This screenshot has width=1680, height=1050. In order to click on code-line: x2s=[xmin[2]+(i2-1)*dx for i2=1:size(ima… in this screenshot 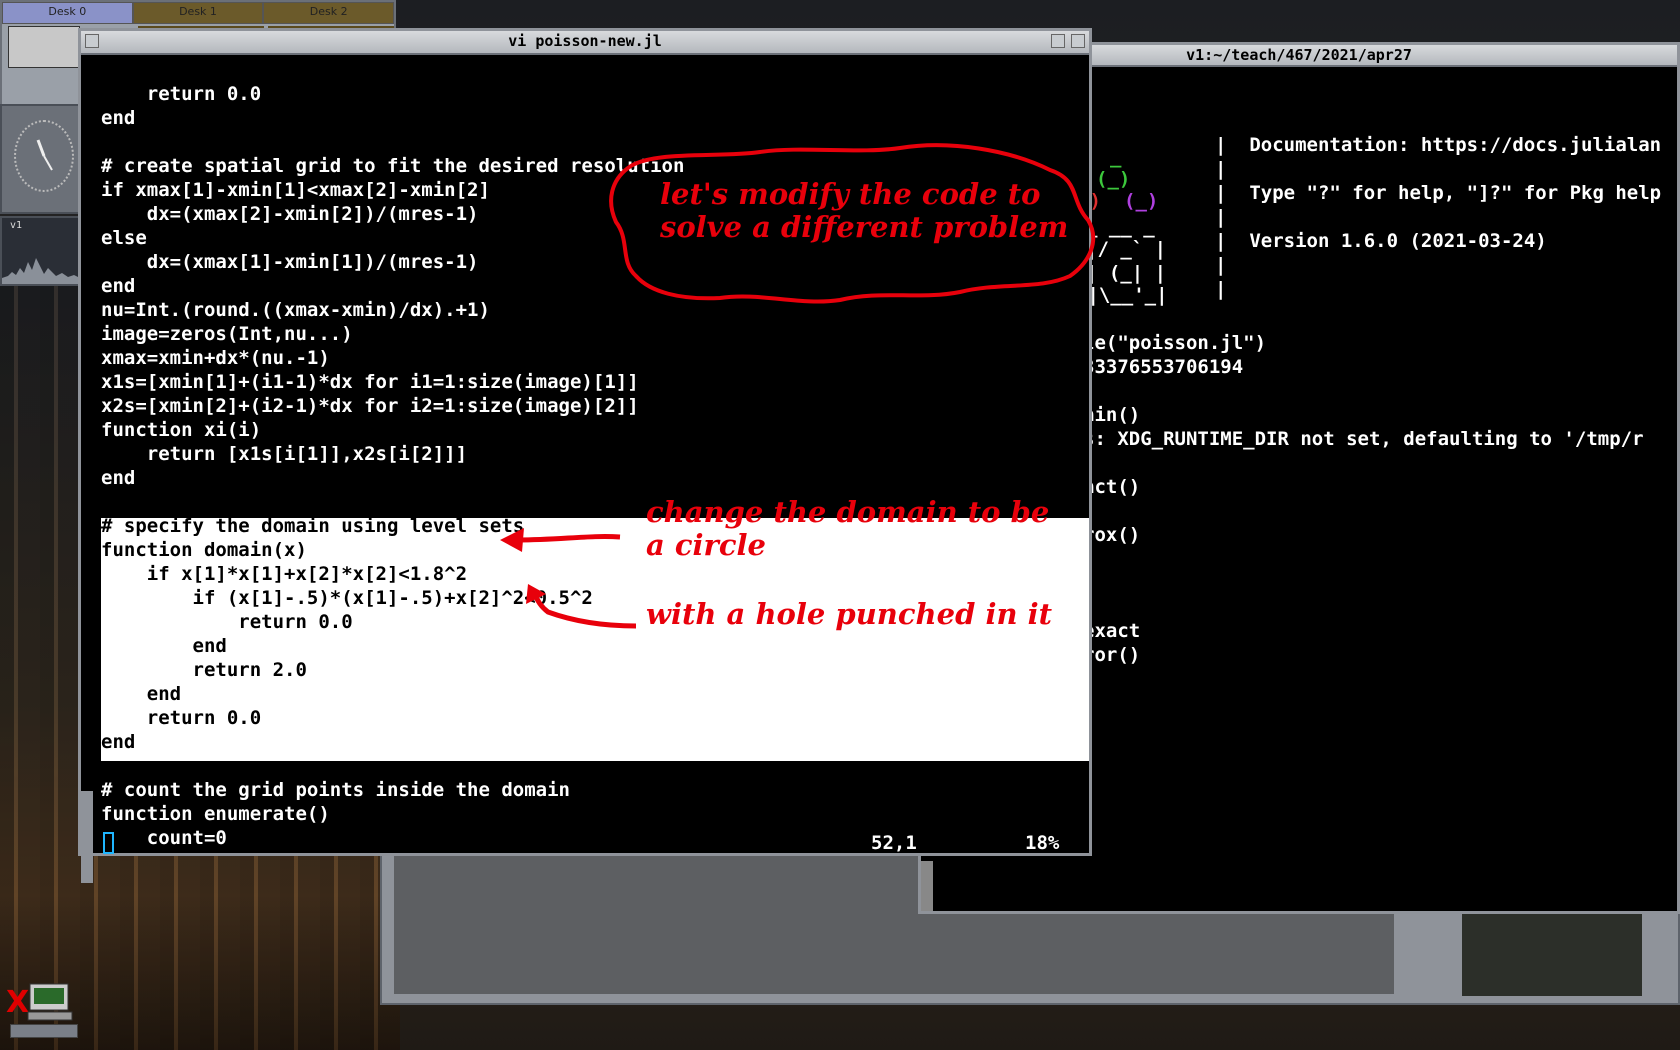, I will do `click(370, 406)`.